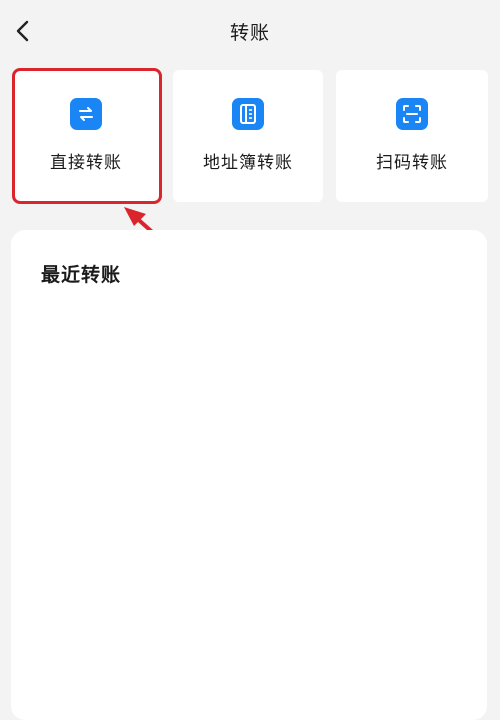 This screenshot has width=500, height=720. What do you see at coordinates (412, 163) in the screenshot?
I see `scan-transfer-label: 扫码转账` at bounding box center [412, 163].